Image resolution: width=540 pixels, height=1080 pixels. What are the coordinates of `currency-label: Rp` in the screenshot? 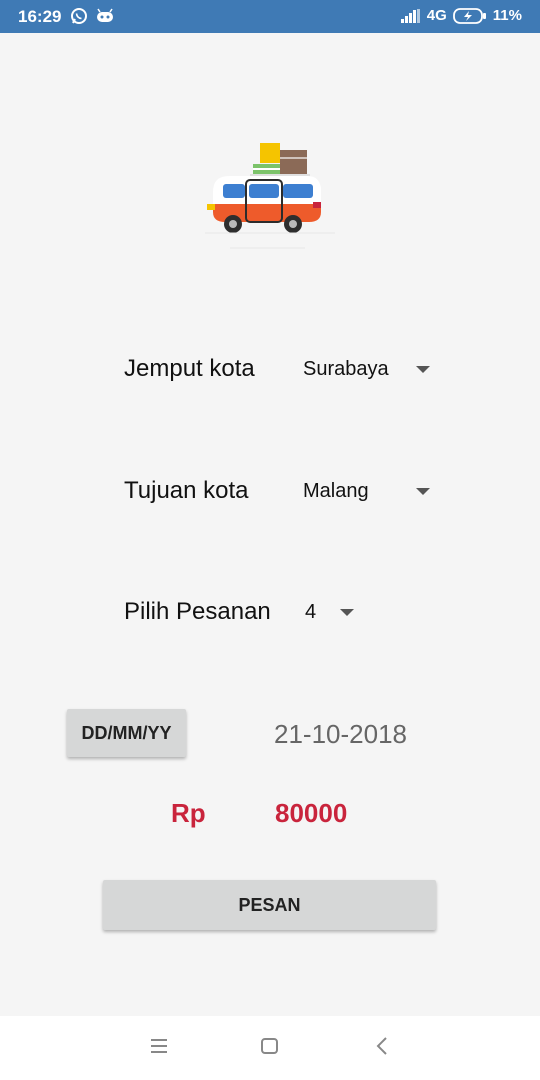 It's located at (188, 813).